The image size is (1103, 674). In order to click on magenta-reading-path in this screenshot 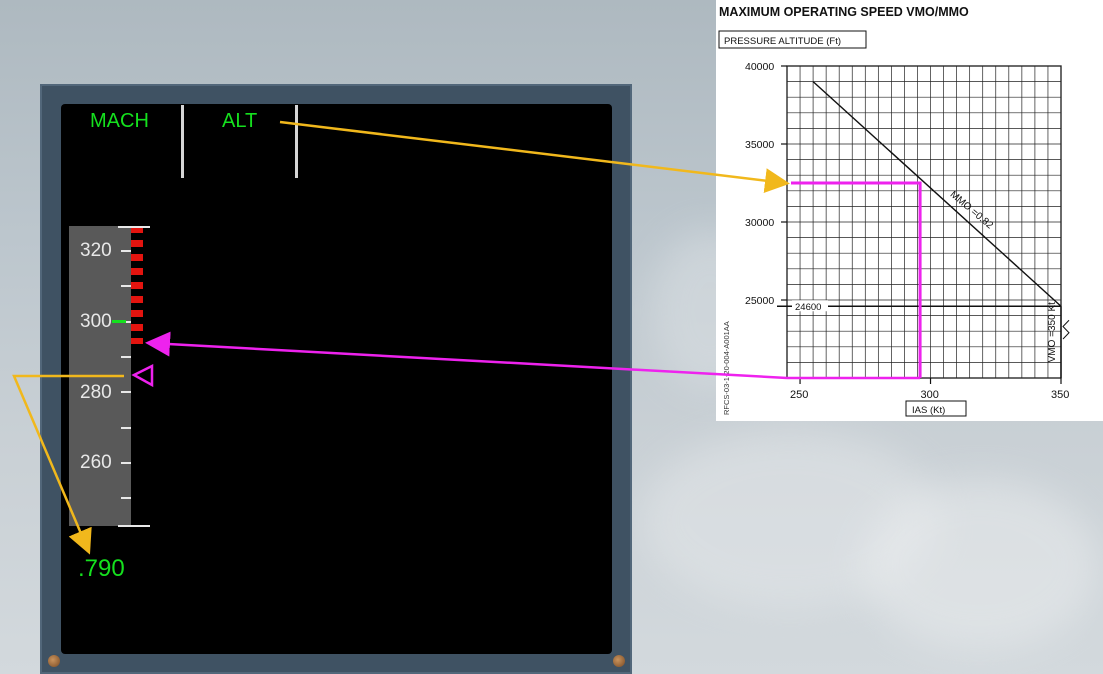, I will do `click(856, 279)`.